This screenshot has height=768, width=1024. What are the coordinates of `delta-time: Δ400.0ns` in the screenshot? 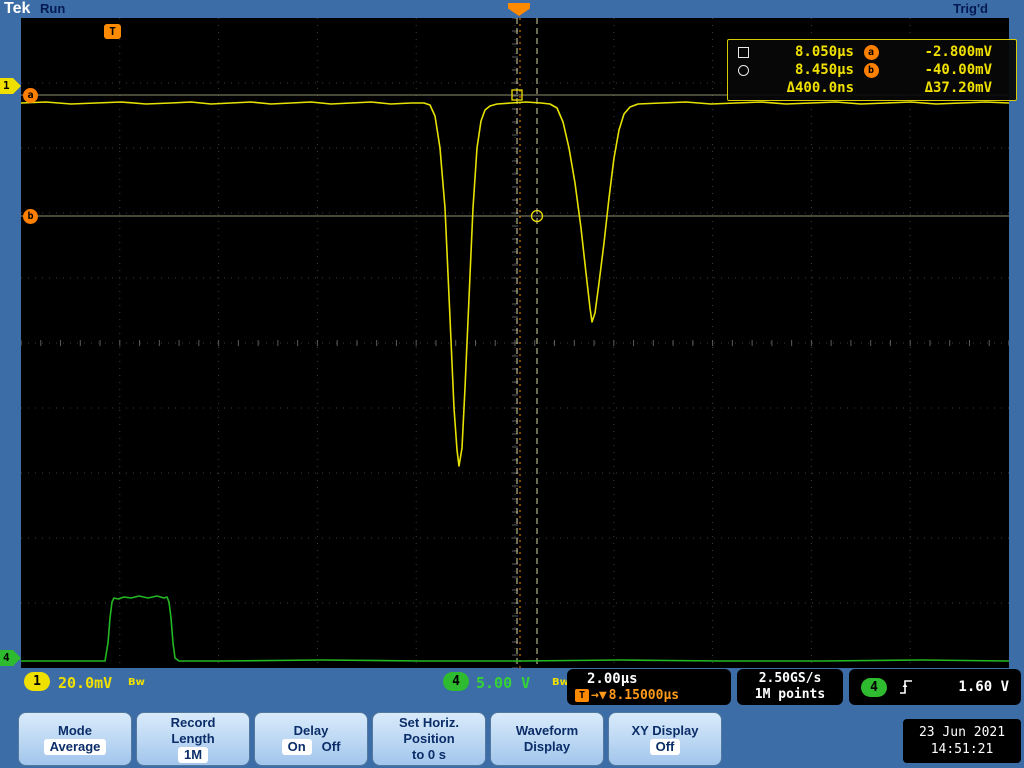 It's located at (820, 88).